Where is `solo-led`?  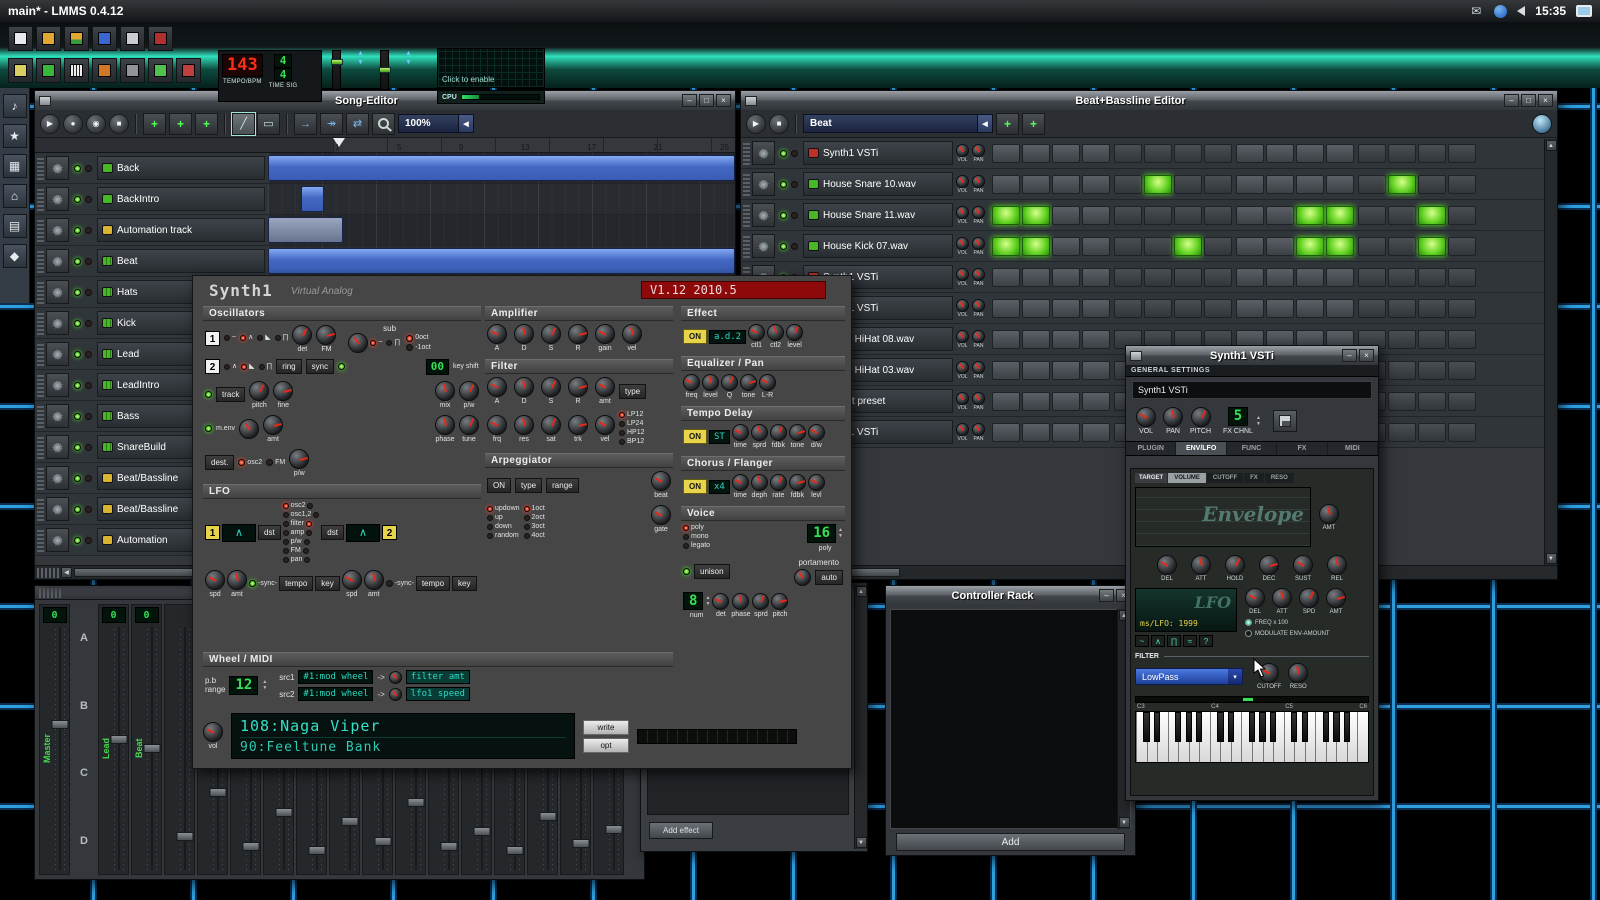 solo-led is located at coordinates (794, 215).